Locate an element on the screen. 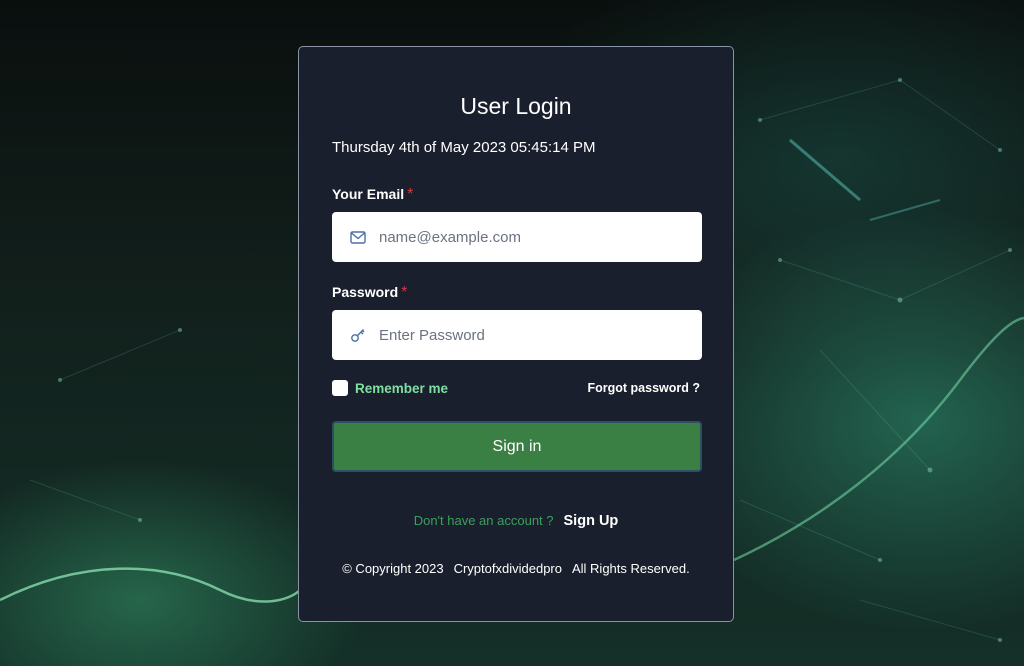 Image resolution: width=1024 pixels, height=666 pixels. password-input is located at coordinates (534, 335).